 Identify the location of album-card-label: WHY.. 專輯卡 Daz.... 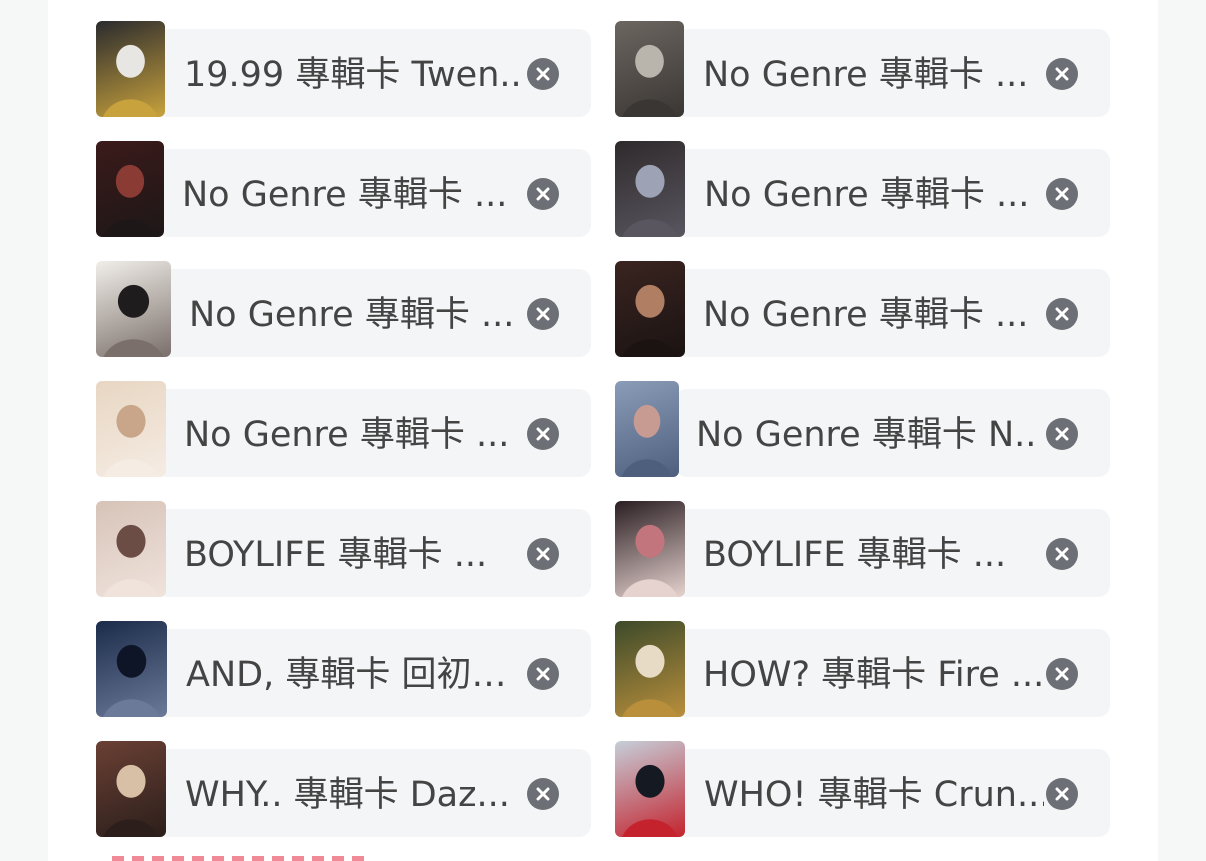
(347, 795).